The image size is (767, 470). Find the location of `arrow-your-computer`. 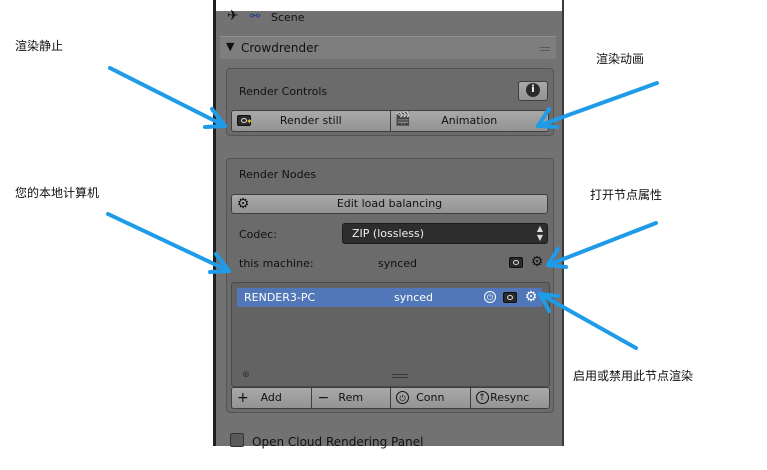

arrow-your-computer is located at coordinates (168, 243).